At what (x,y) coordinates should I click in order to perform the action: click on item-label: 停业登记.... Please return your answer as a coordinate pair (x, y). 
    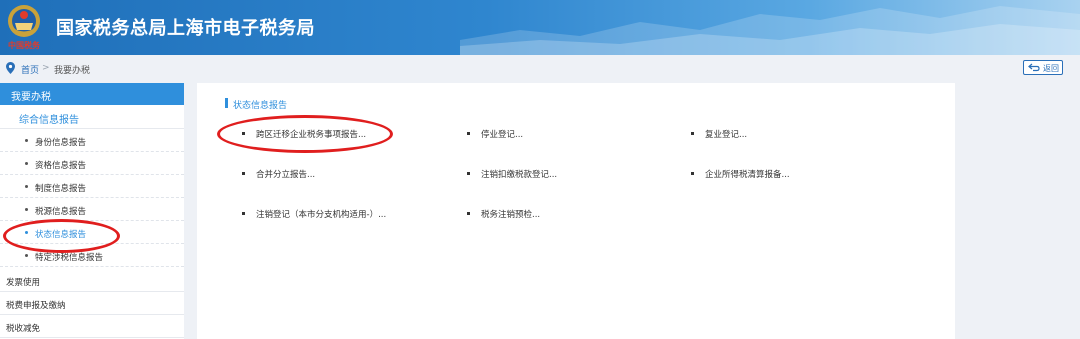
    Looking at the image, I should click on (502, 135).